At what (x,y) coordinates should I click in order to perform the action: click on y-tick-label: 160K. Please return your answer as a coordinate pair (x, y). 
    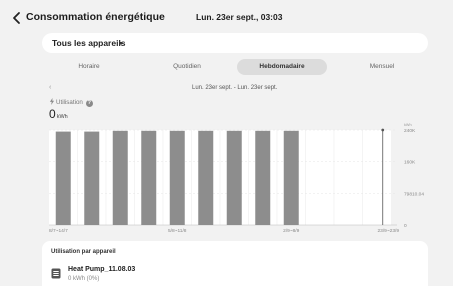
    Looking at the image, I should click on (410, 163).